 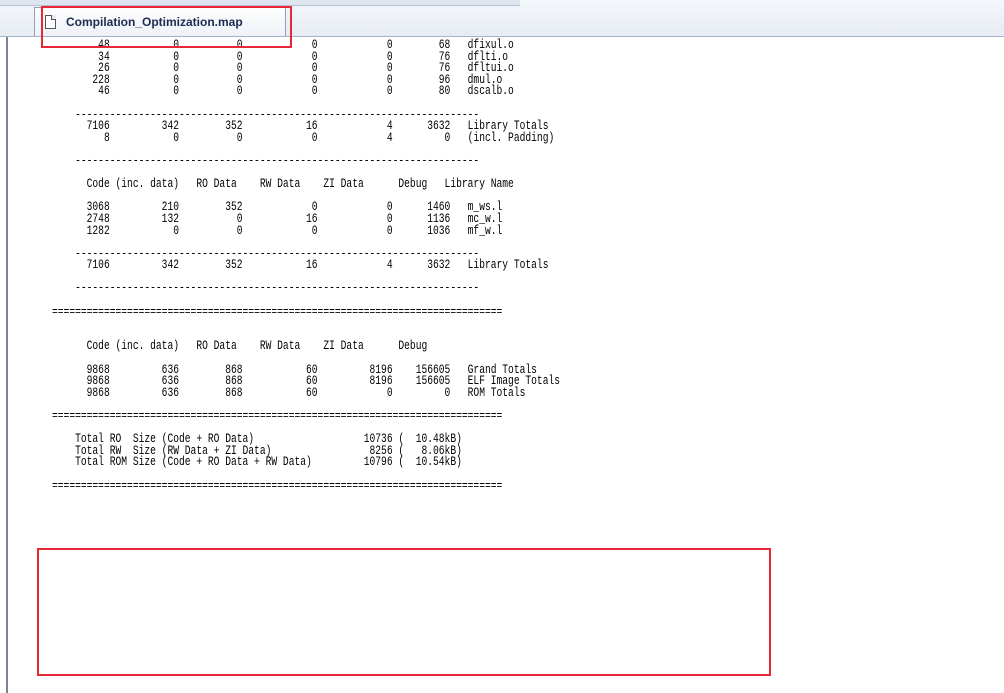 What do you see at coordinates (502, 18) in the screenshot?
I see `tab-bar: Compilation_Optimization.map` at bounding box center [502, 18].